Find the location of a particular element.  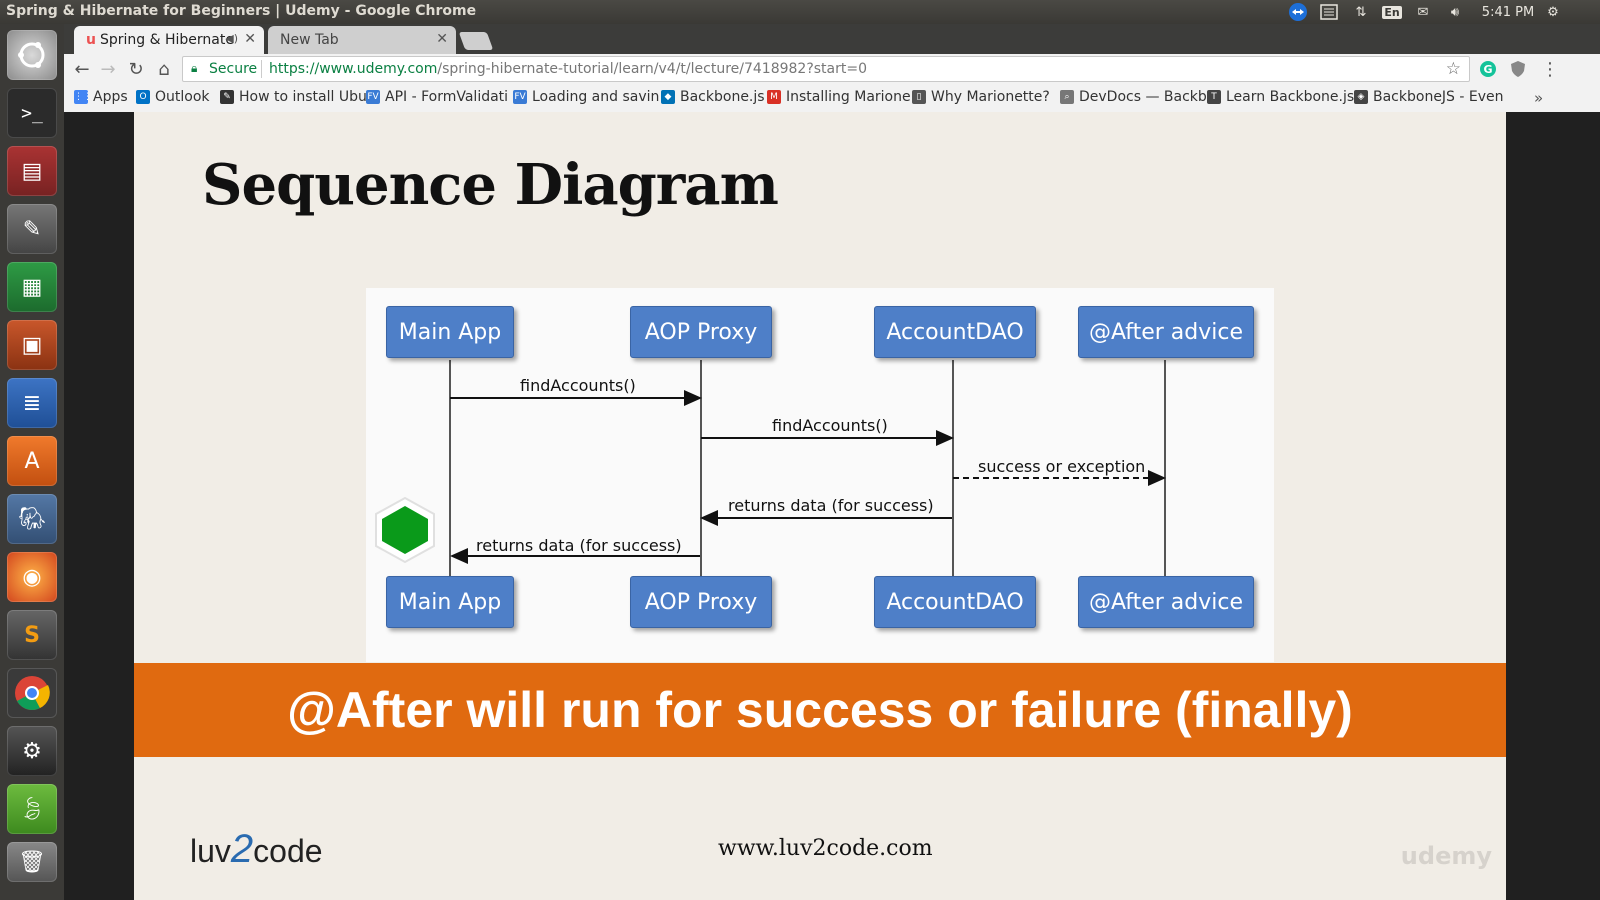

logo-part-1: luv is located at coordinates (210, 851).